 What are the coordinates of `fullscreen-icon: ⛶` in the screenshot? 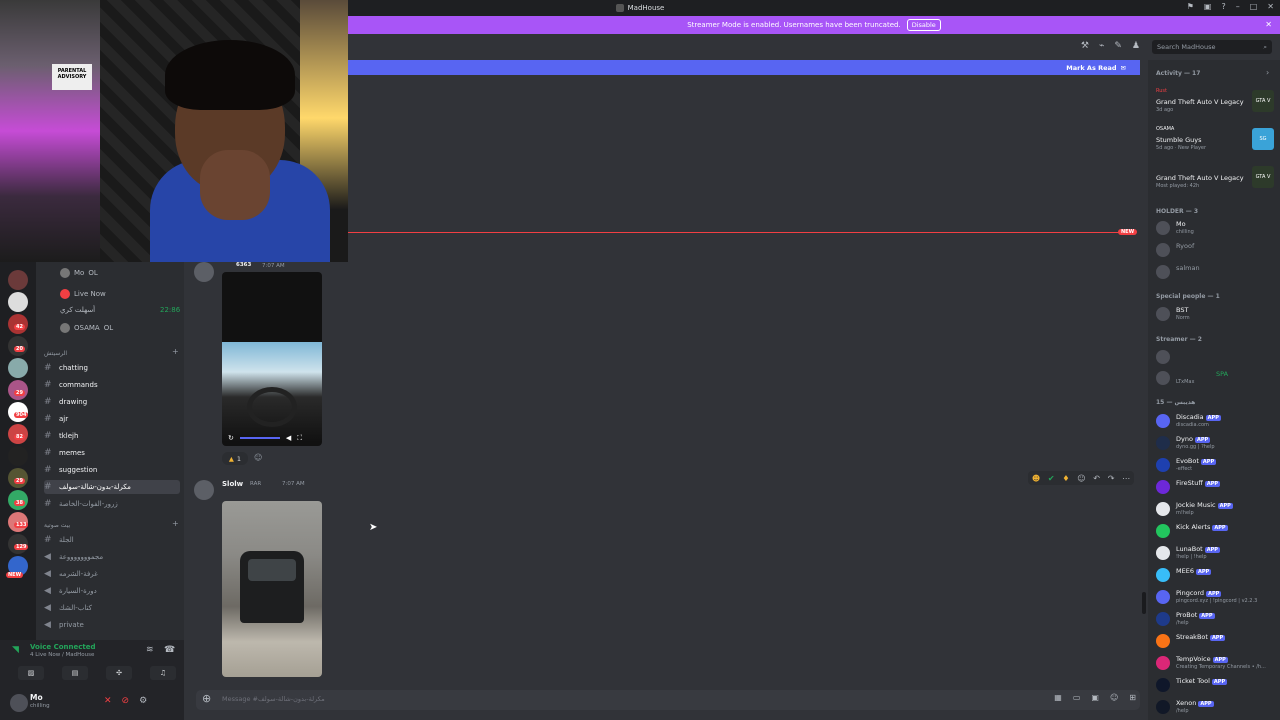 It's located at (299, 438).